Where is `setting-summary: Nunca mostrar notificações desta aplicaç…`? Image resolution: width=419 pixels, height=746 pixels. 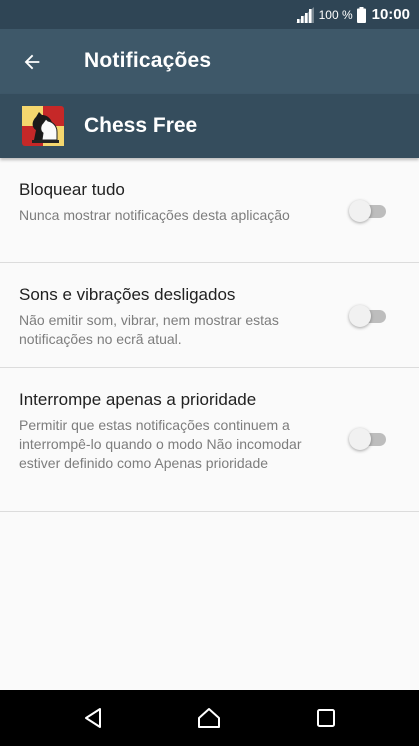
setting-summary: Nunca mostrar notificações desta aplicaç… is located at coordinates (154, 215).